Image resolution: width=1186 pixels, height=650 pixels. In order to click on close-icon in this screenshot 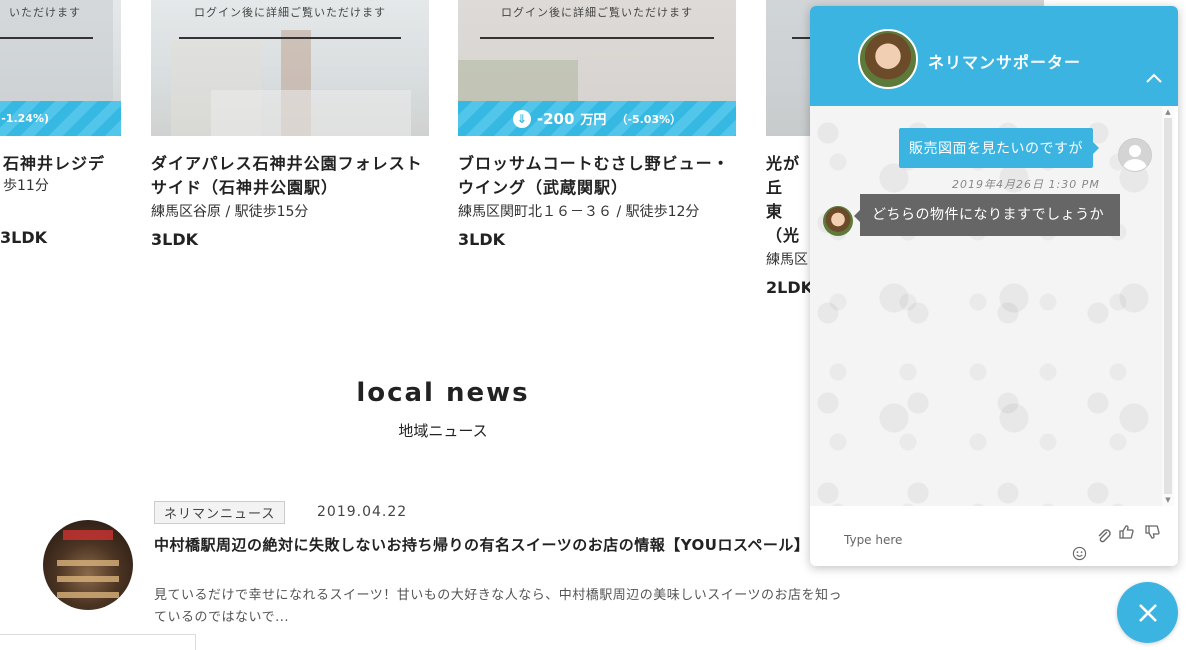, I will do `click(1147, 612)`.